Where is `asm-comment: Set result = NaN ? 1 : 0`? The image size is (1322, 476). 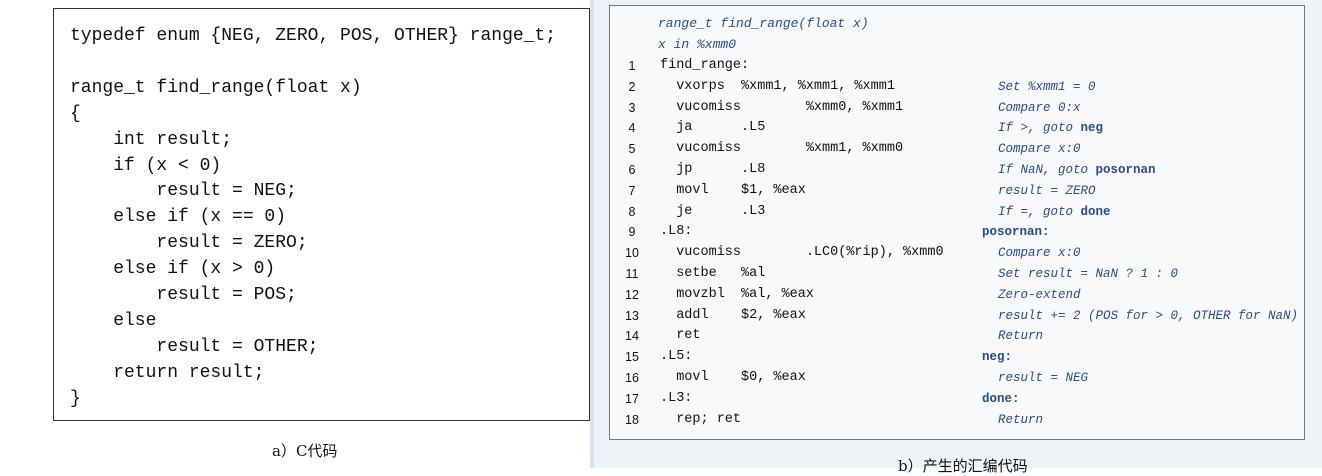 asm-comment: Set result = NaN ? 1 : 0 is located at coordinates (1088, 274).